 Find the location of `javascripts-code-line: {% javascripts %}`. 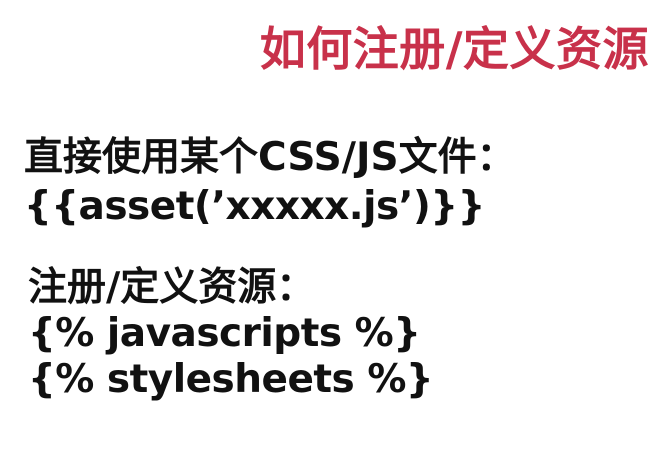

javascripts-code-line: {% javascripts %} is located at coordinates (224, 333).